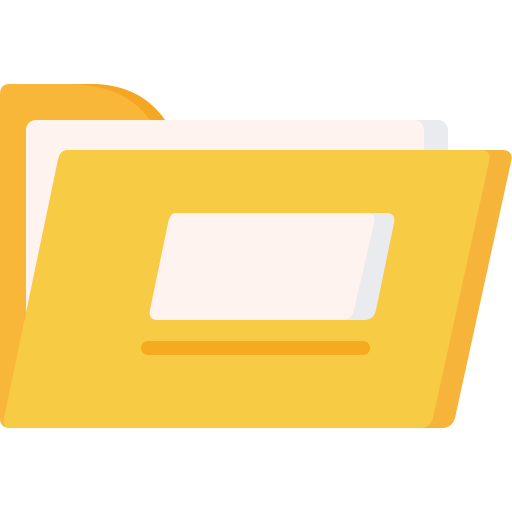 This screenshot has width=512, height=512. What do you see at coordinates (255, 348) in the screenshot?
I see `label-line` at bounding box center [255, 348].